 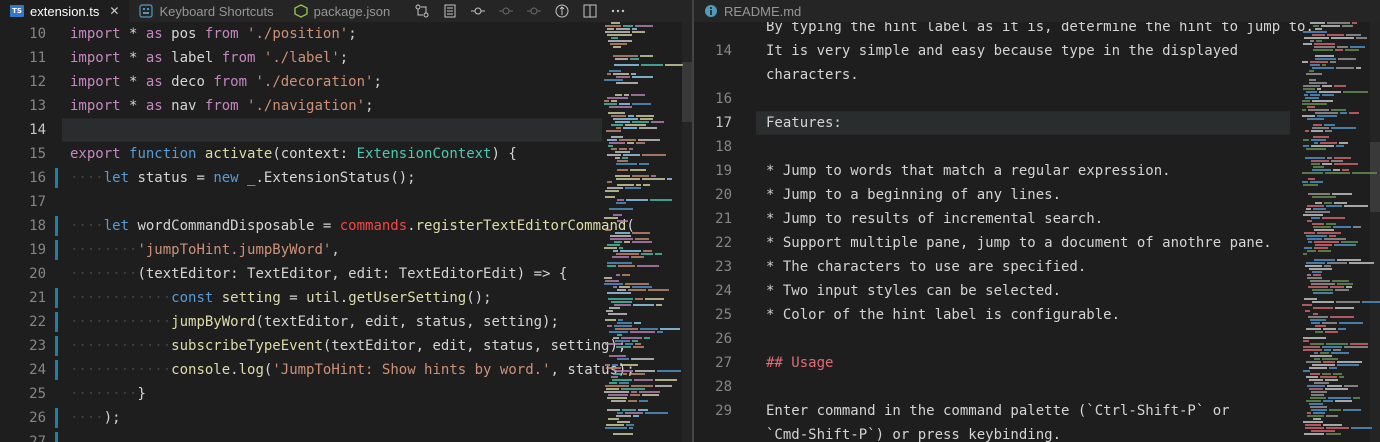 I want to click on code-line: Features:, so click(x=1040, y=123).